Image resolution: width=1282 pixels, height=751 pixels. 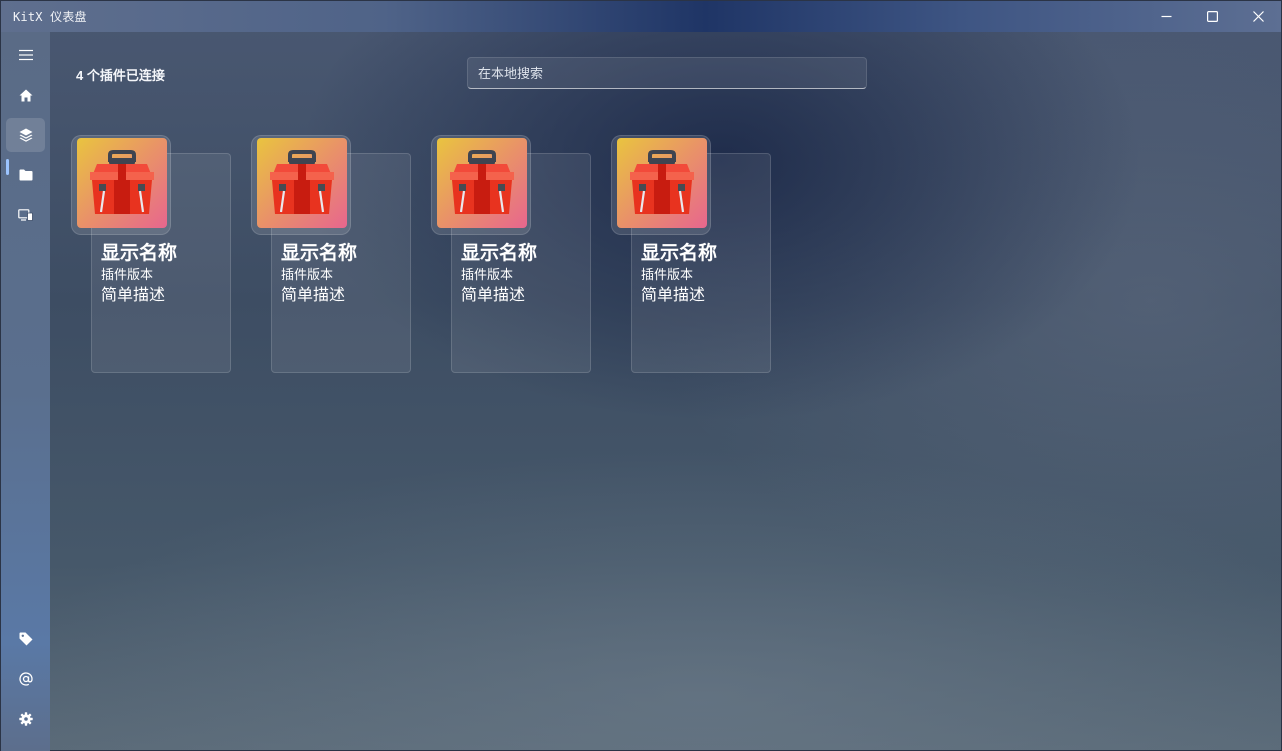 I want to click on close-button, so click(x=1258, y=16).